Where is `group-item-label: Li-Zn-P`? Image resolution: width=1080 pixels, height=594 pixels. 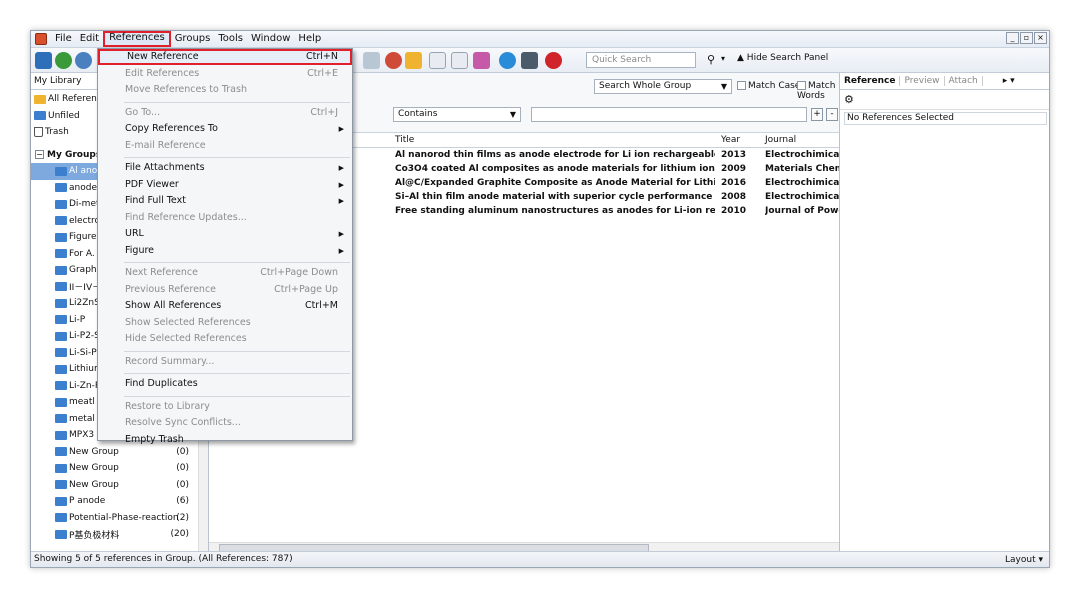
group-item-label: Li-Zn-P is located at coordinates (85, 385).